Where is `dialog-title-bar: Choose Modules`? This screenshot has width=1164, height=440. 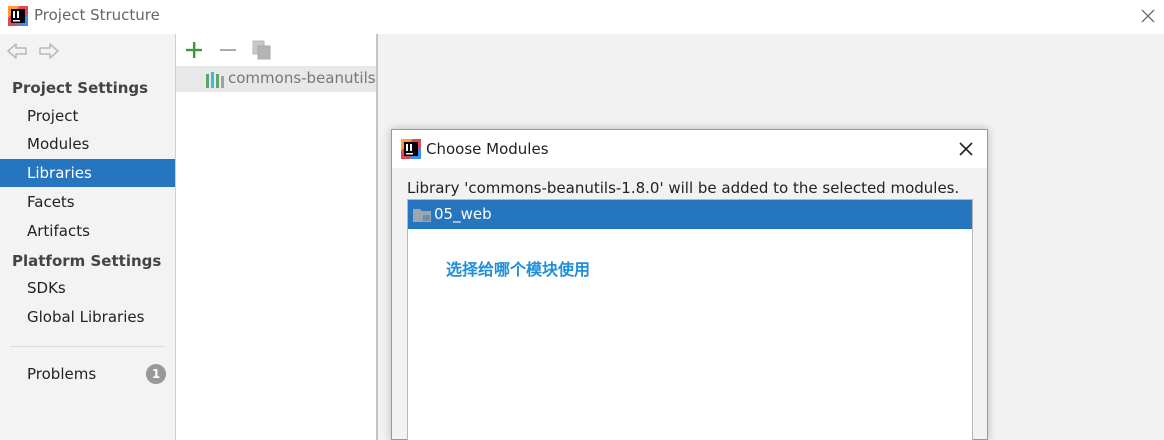 dialog-title-bar: Choose Modules is located at coordinates (689, 149).